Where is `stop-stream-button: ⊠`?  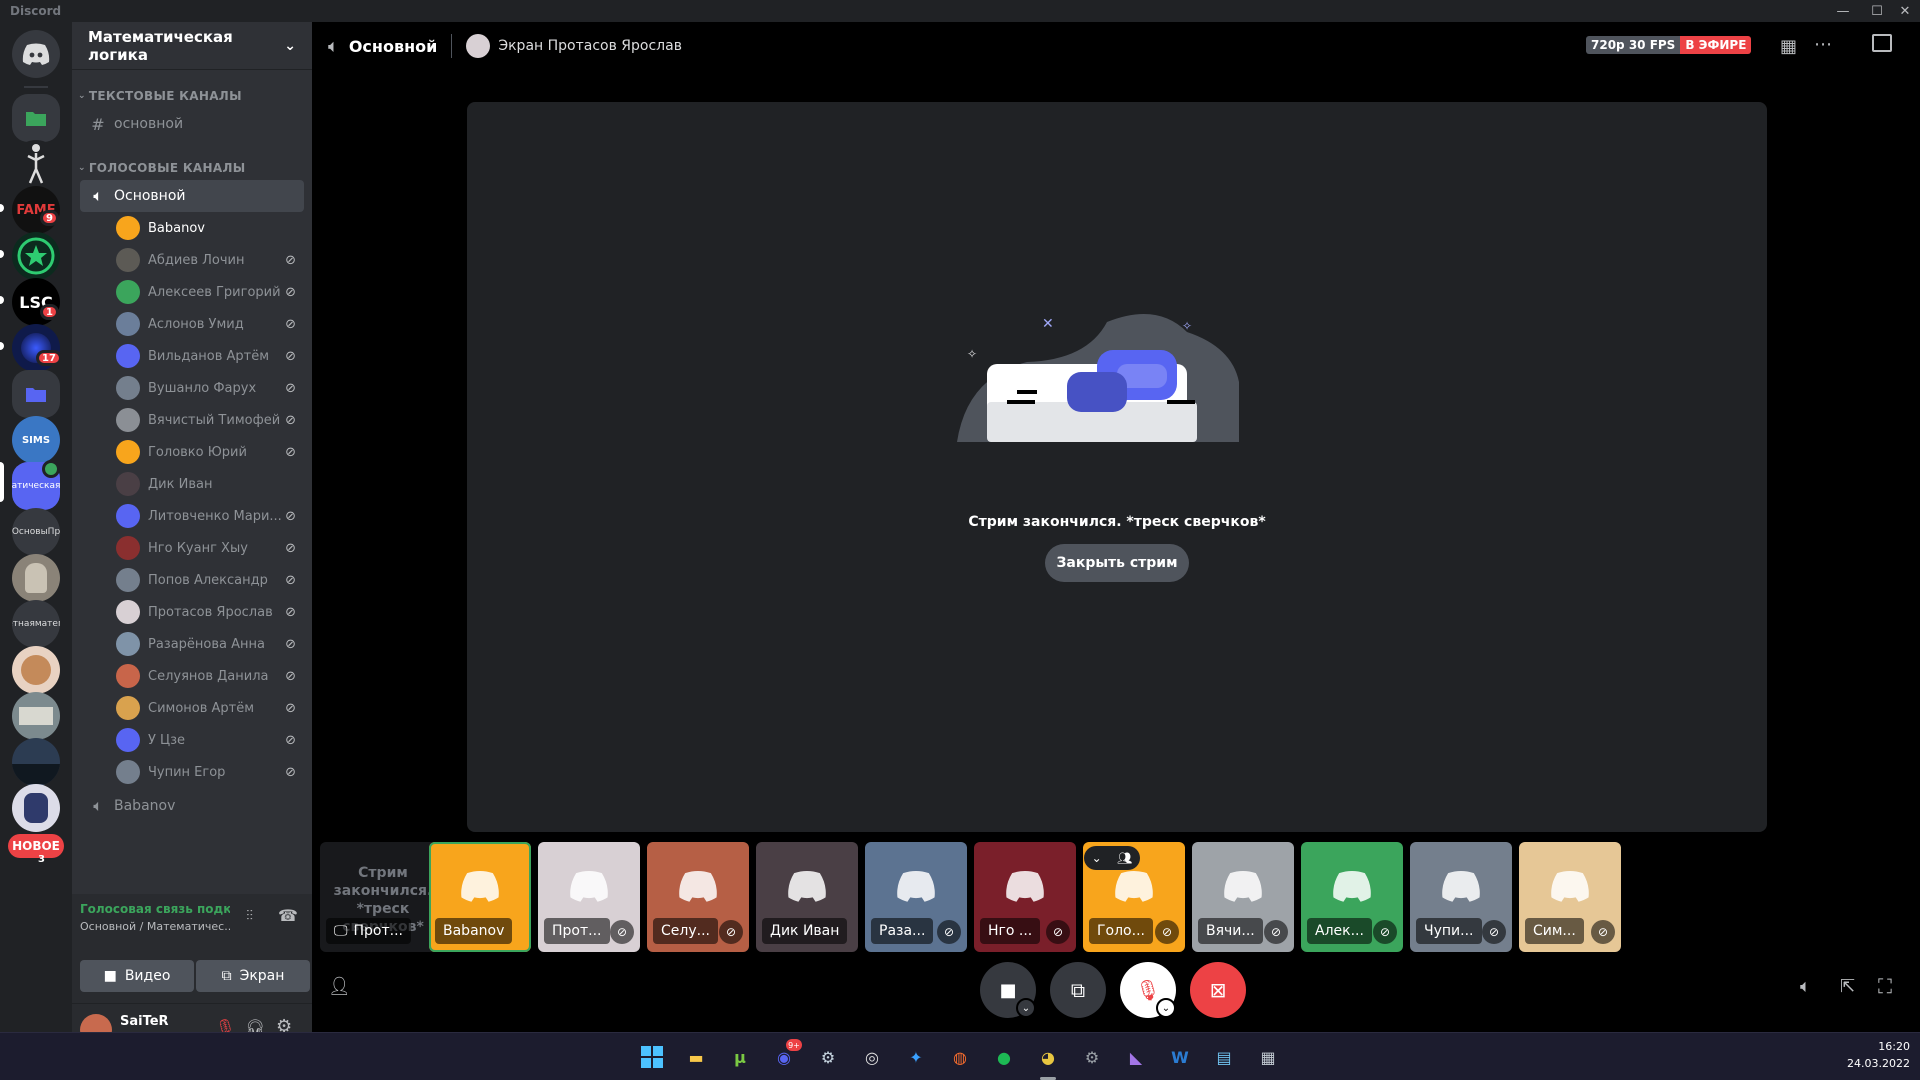
stop-stream-button: ⊠ is located at coordinates (1218, 990).